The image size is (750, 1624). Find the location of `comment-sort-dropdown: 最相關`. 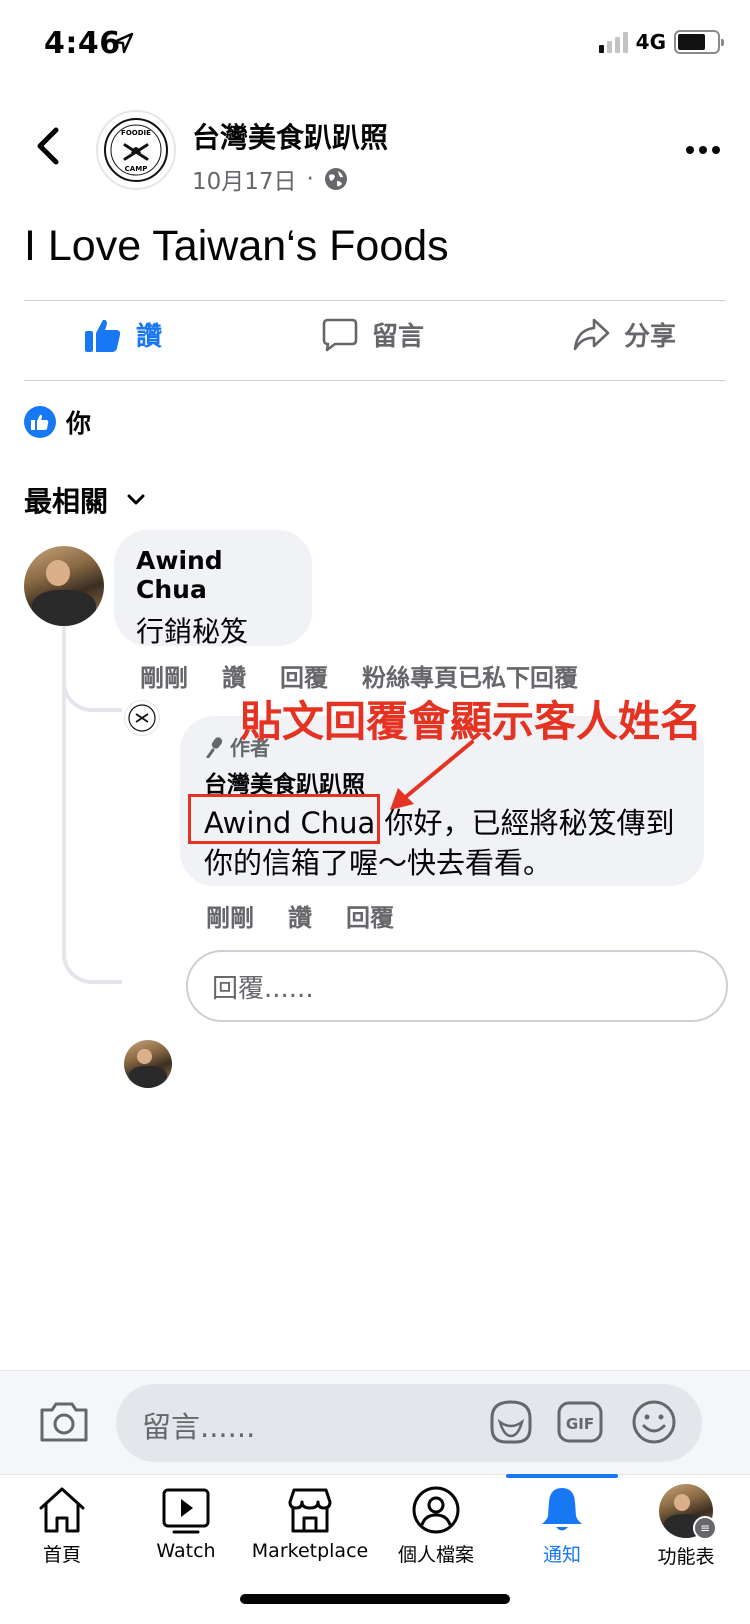

comment-sort-dropdown: 最相關 is located at coordinates (85, 500).